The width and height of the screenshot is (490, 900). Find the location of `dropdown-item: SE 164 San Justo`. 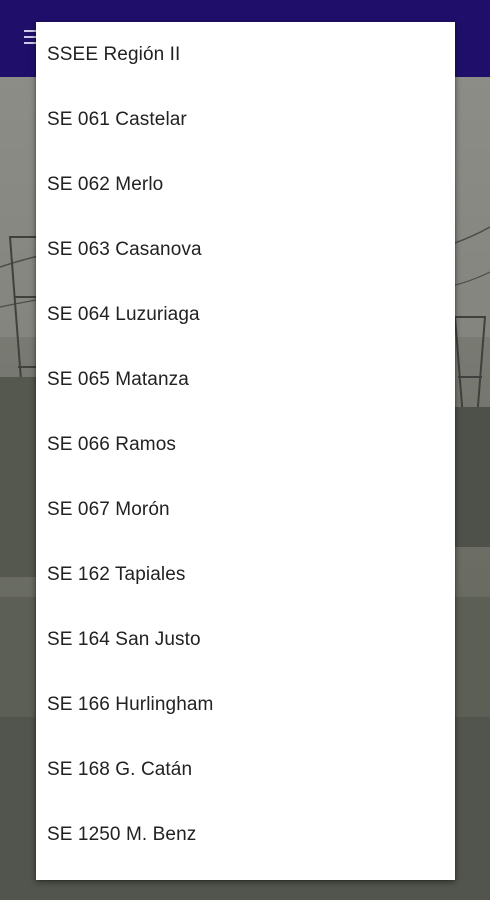

dropdown-item: SE 164 San Justo is located at coordinates (245, 639).